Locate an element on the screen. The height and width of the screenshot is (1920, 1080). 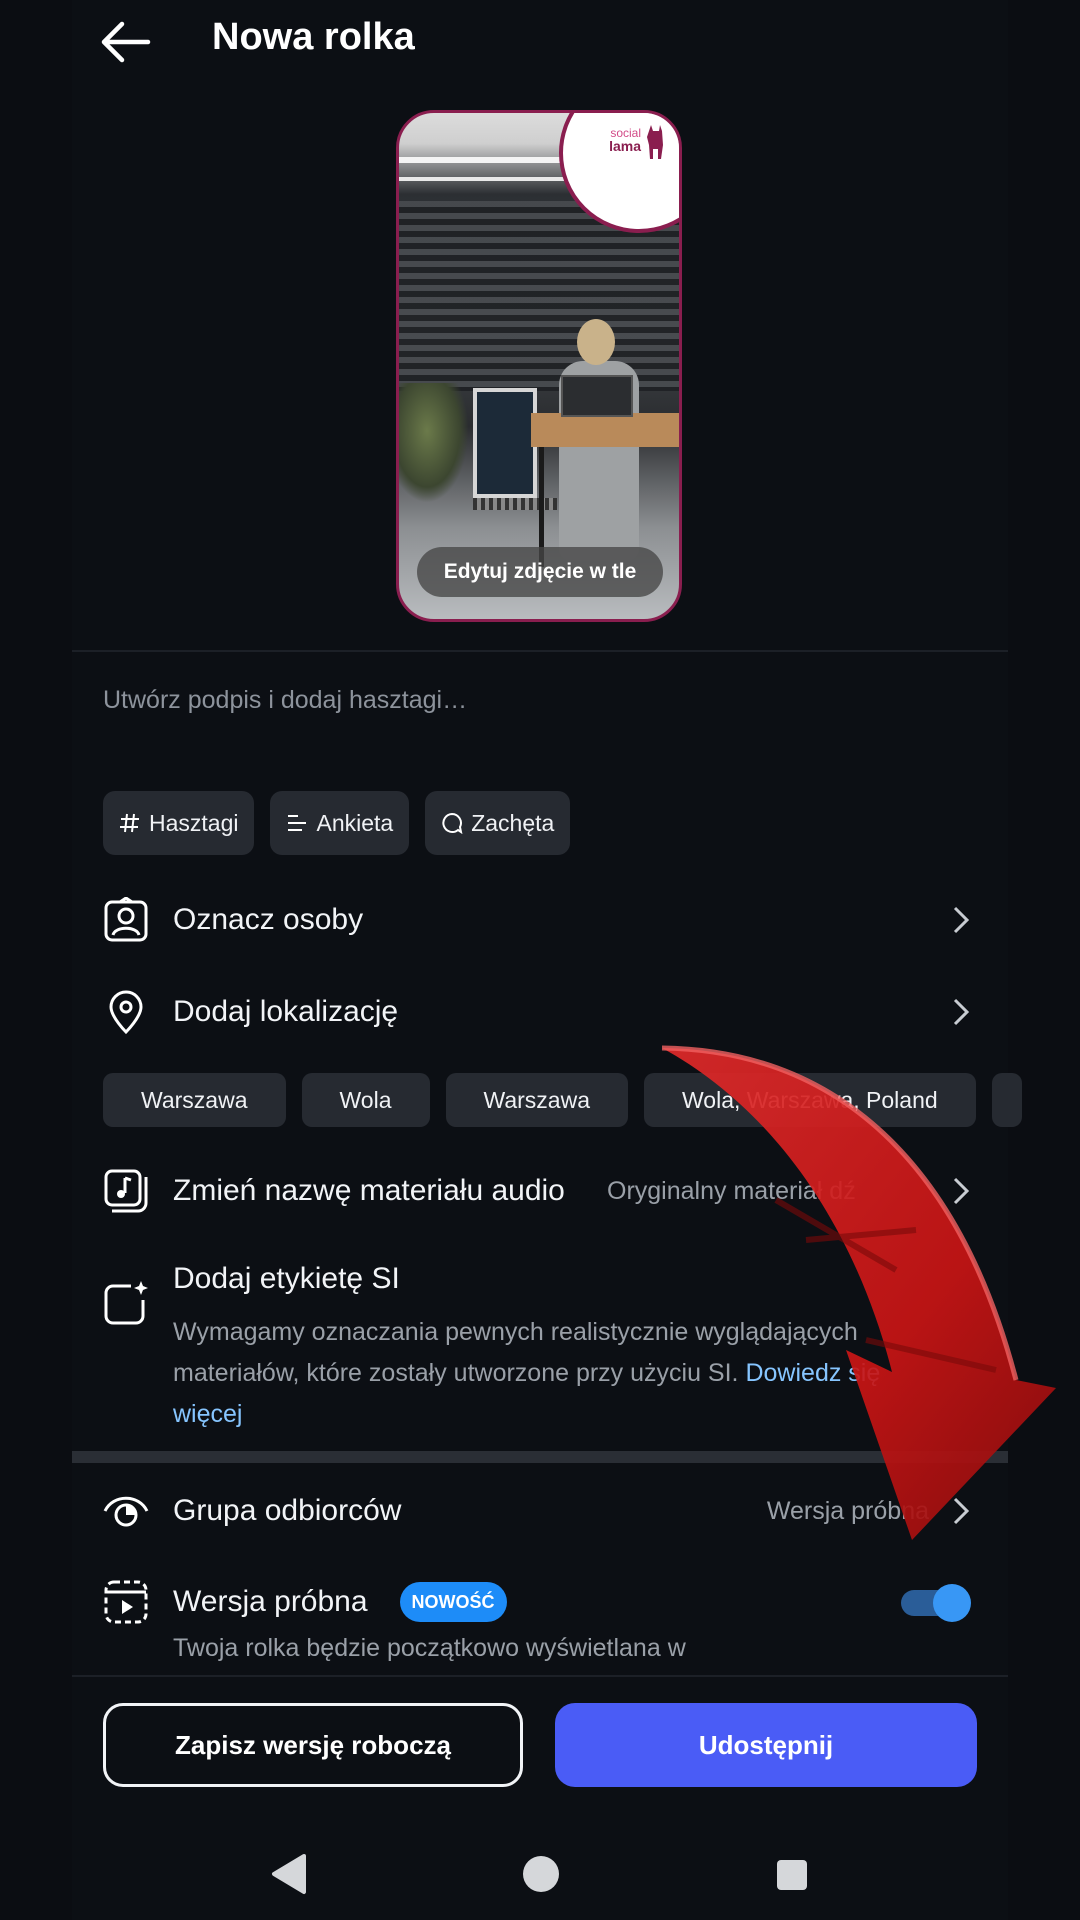
hash-icon is located at coordinates (129, 823).